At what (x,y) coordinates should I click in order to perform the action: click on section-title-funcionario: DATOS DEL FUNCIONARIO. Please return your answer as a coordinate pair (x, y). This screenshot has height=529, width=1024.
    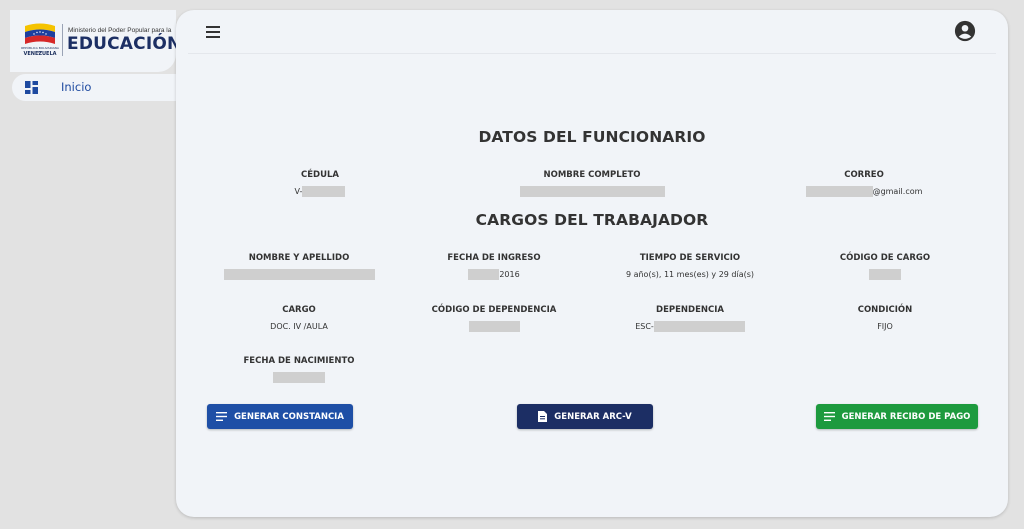
    Looking at the image, I should click on (592, 137).